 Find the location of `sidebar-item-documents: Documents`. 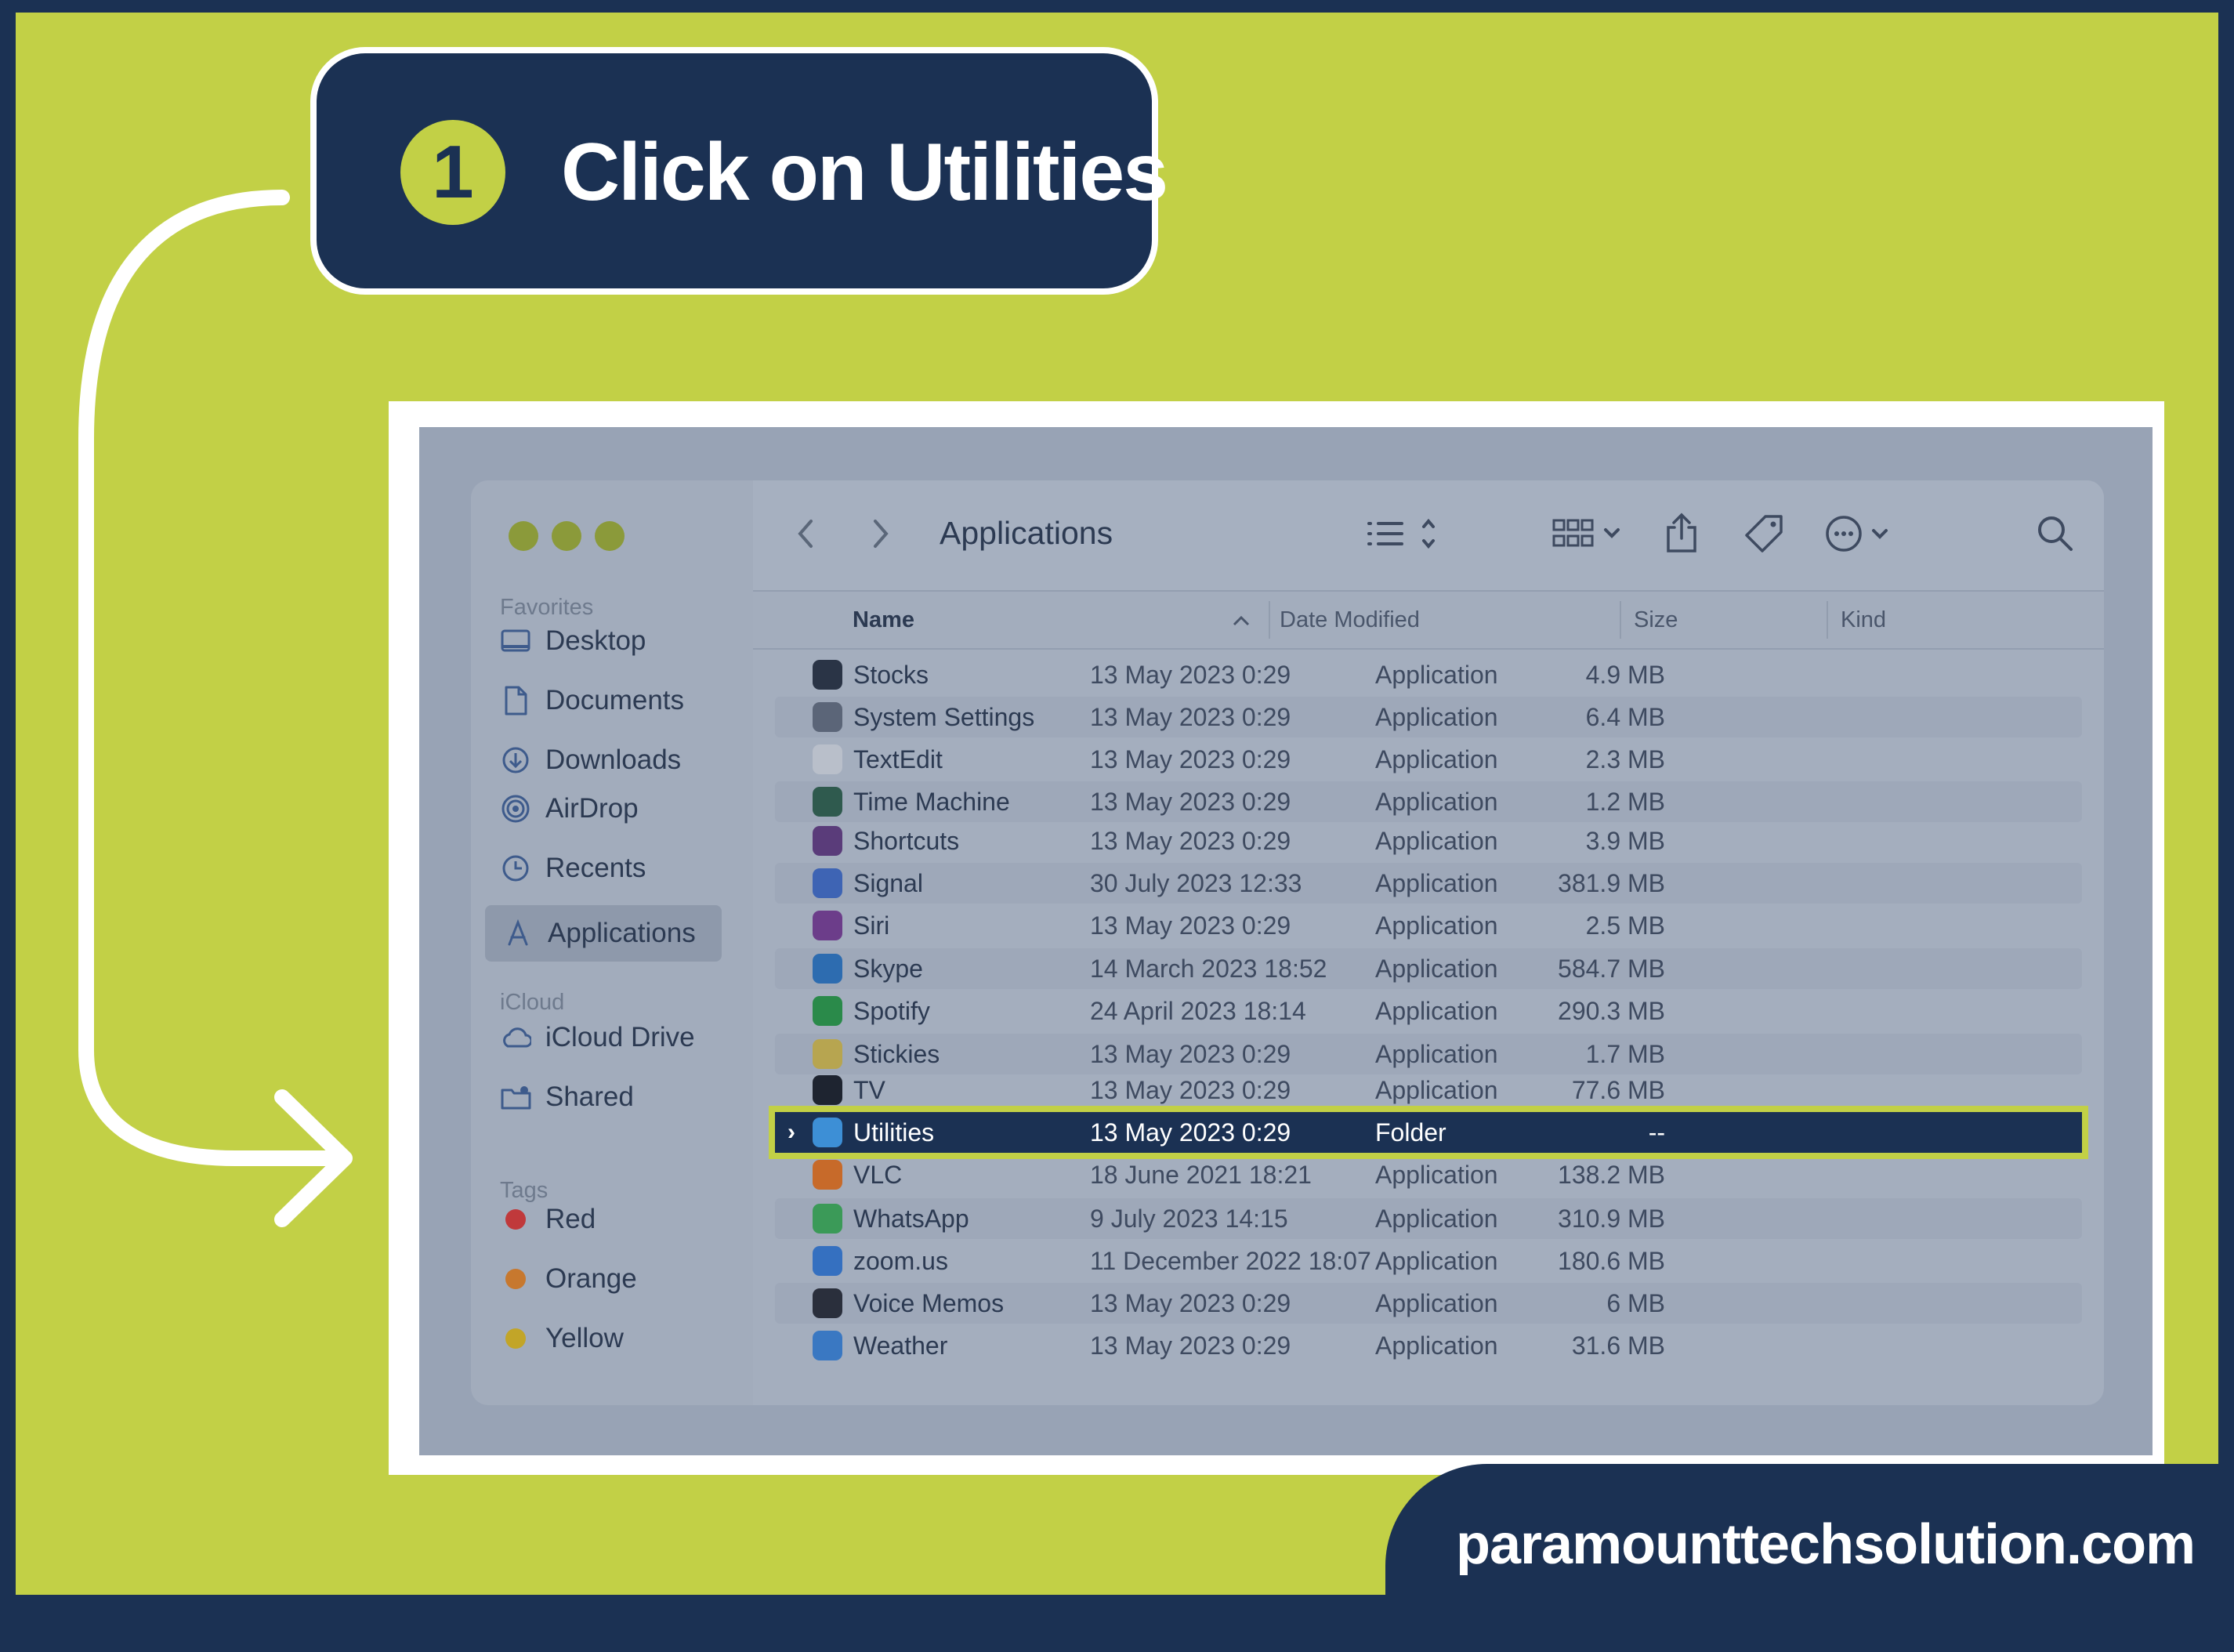

sidebar-item-documents: Documents is located at coordinates (592, 700).